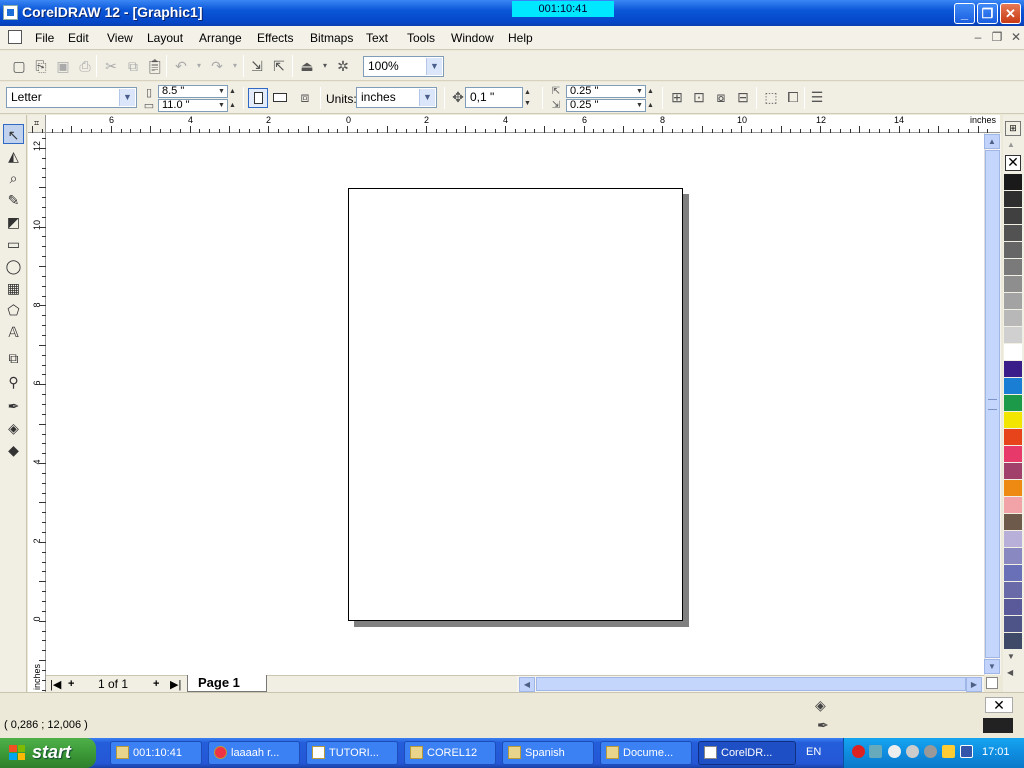 The image size is (1024, 768). What do you see at coordinates (650, 91) in the screenshot?
I see `dup-x-stepper-up-icon: ▲` at bounding box center [650, 91].